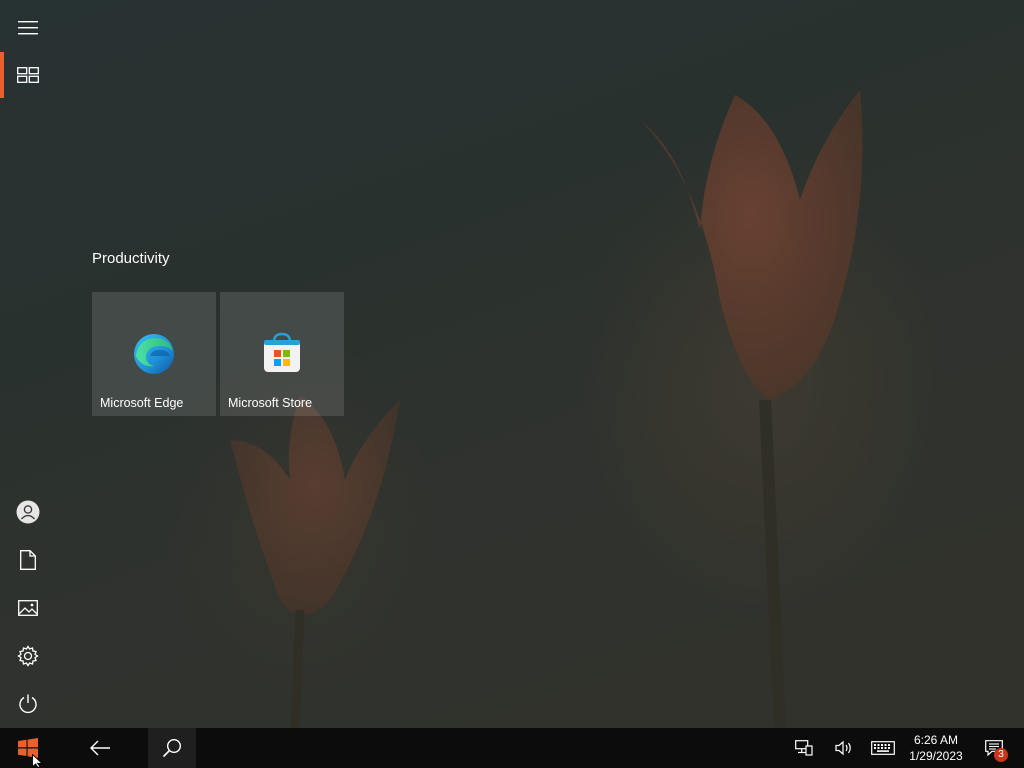 The image size is (1024, 768). I want to click on network-tray-button, so click(804, 748).